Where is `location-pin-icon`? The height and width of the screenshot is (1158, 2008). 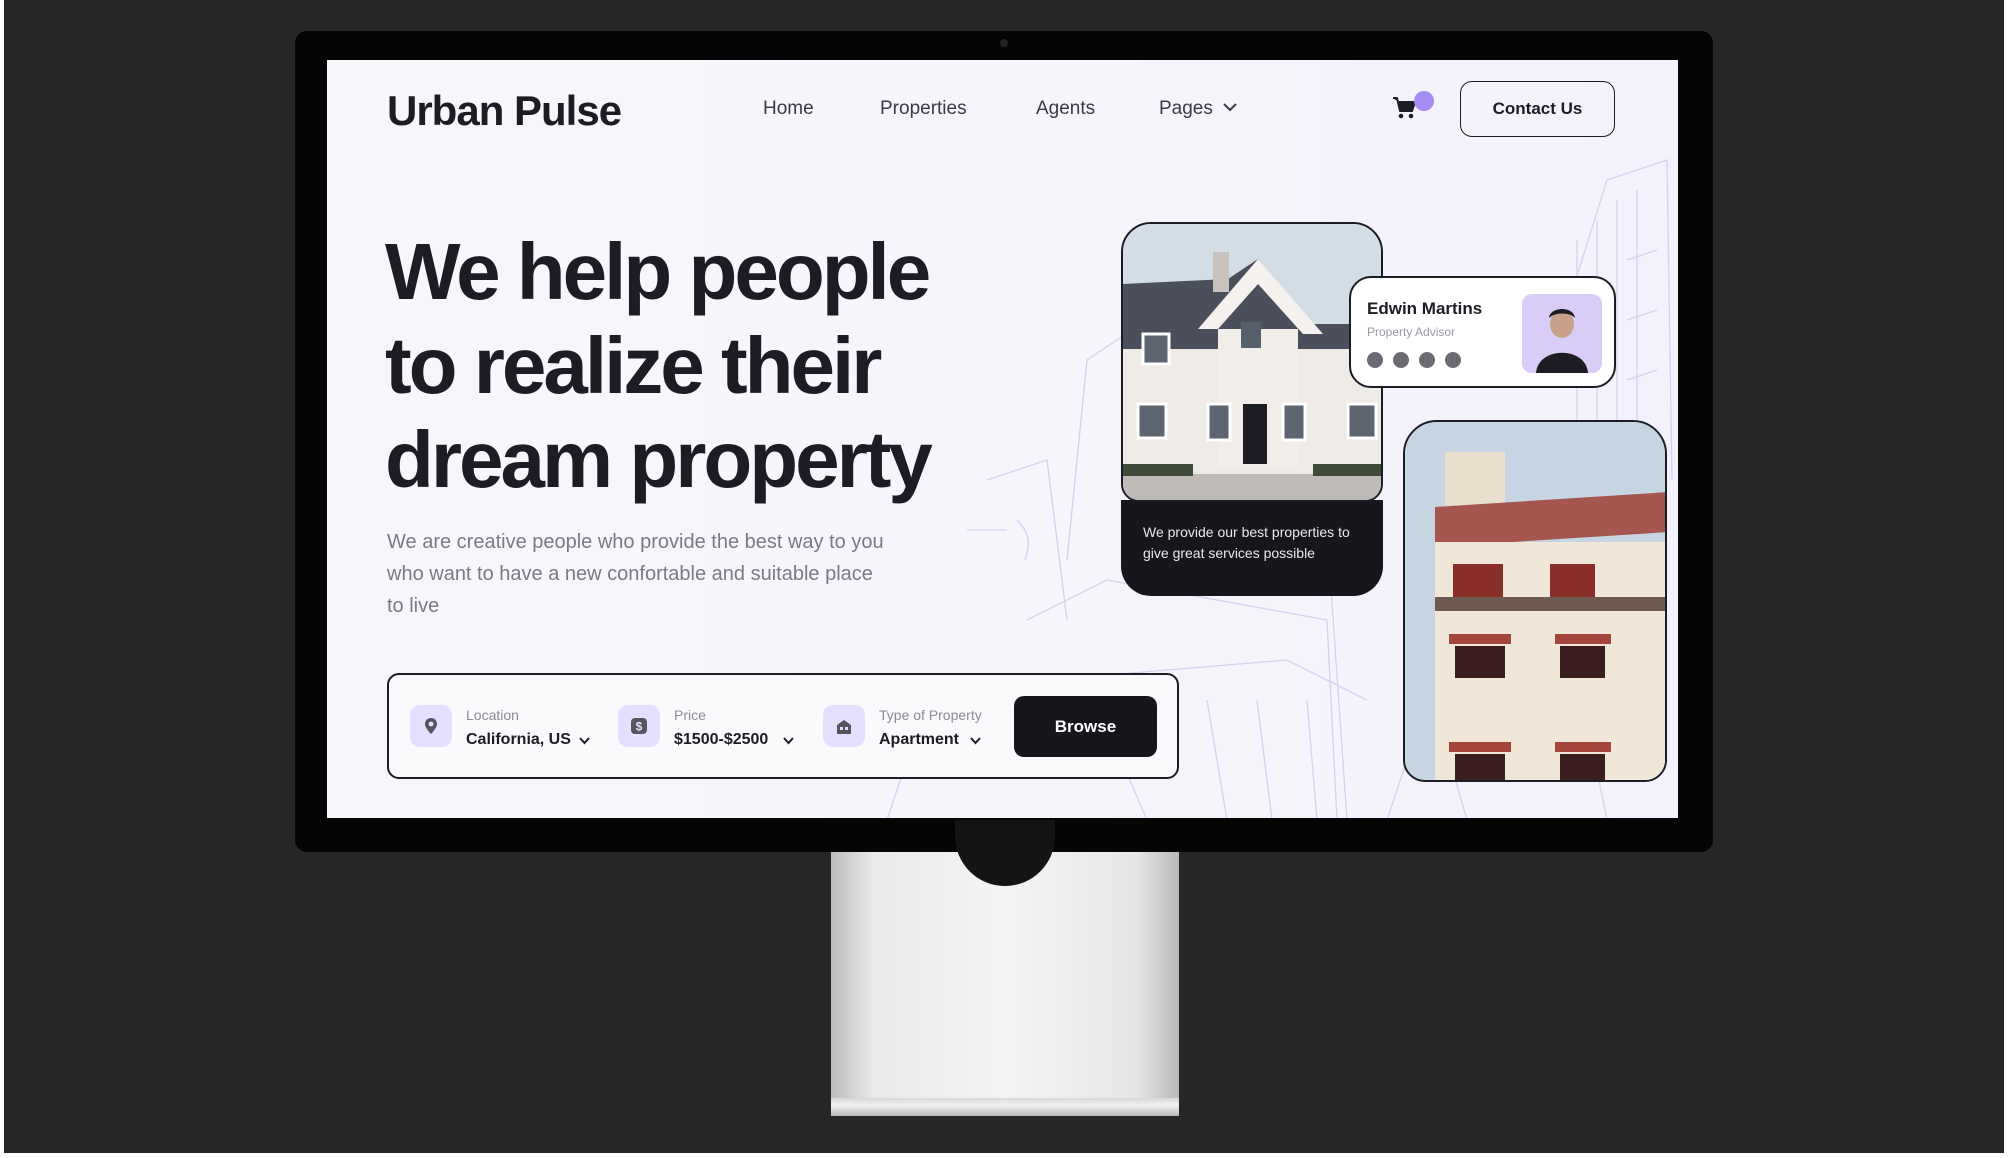
location-pin-icon is located at coordinates (431, 726).